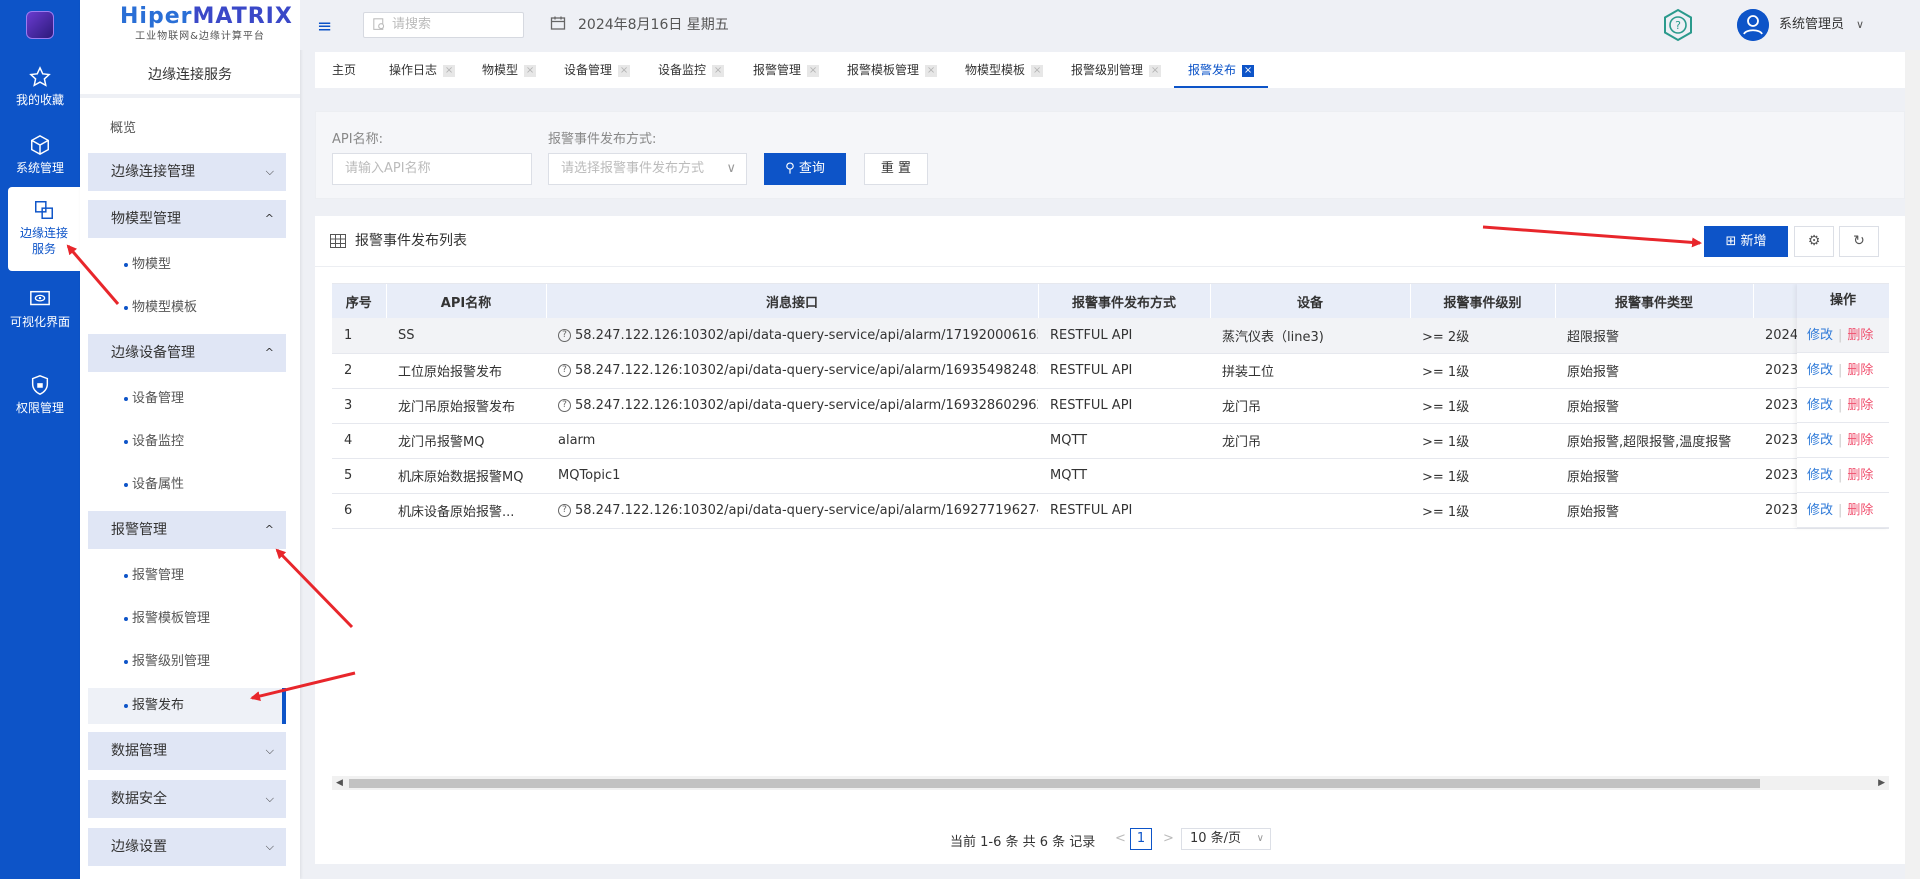 The height and width of the screenshot is (879, 1920). Describe the element at coordinates (1912, 464) in the screenshot. I see `vertical-scrollbar` at that location.